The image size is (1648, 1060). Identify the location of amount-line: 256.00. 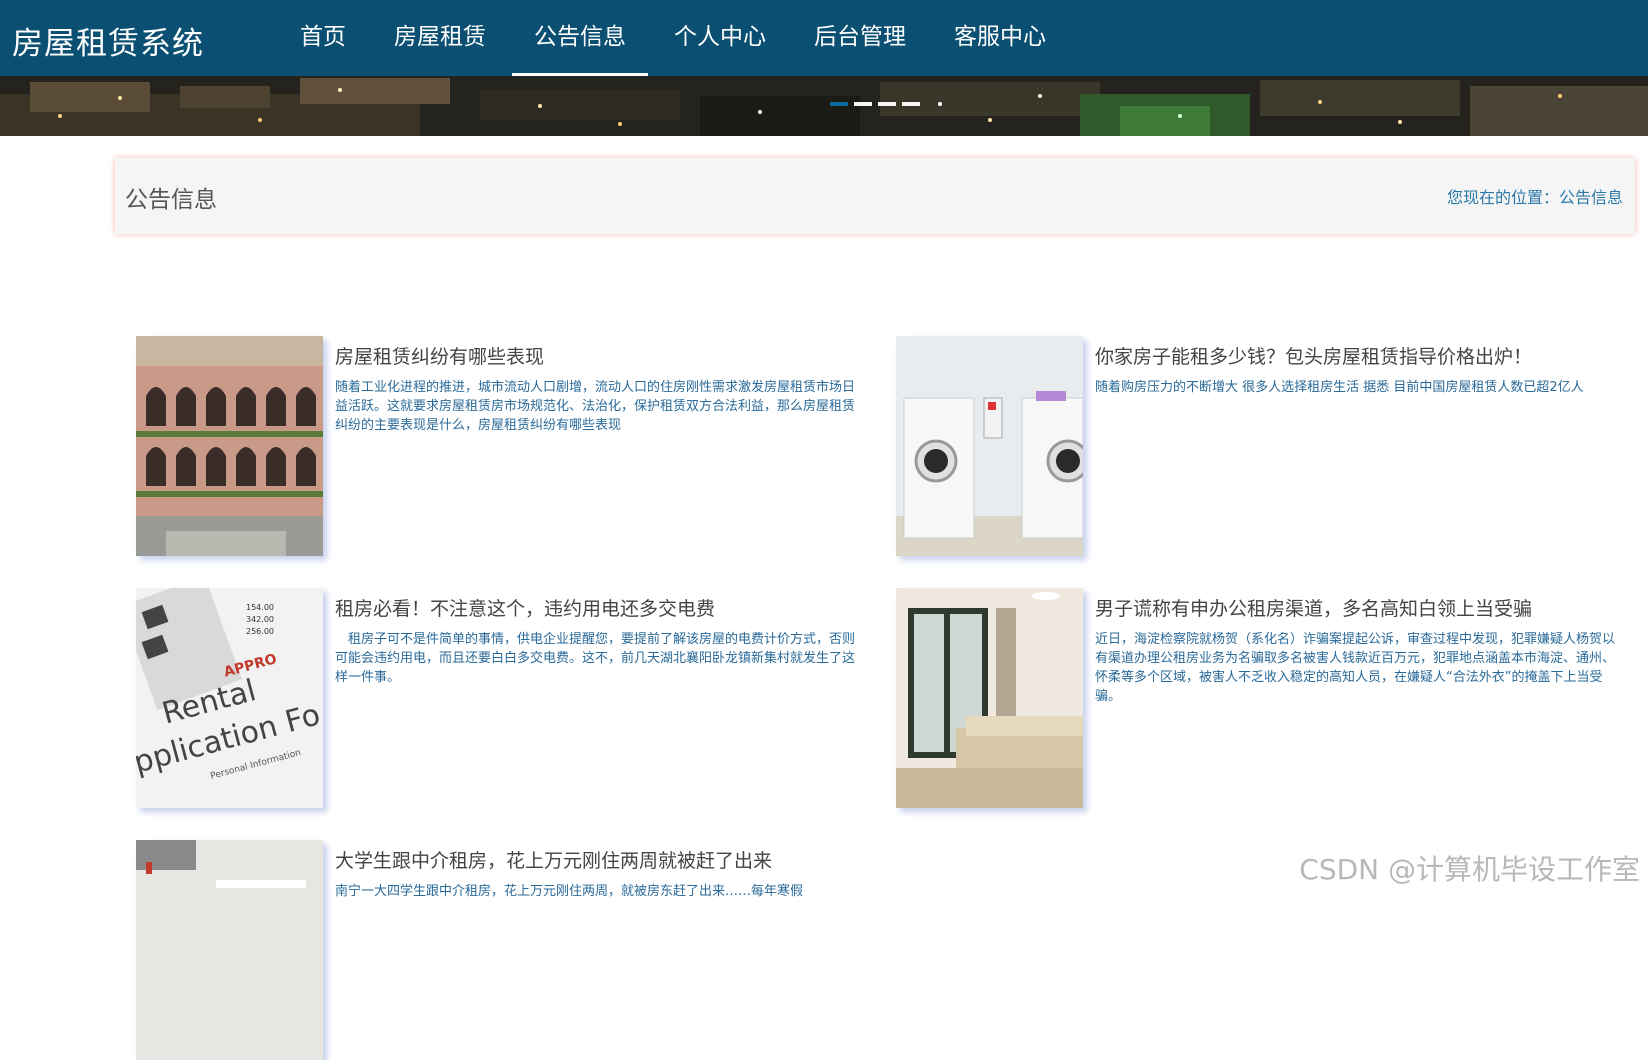
(260, 631).